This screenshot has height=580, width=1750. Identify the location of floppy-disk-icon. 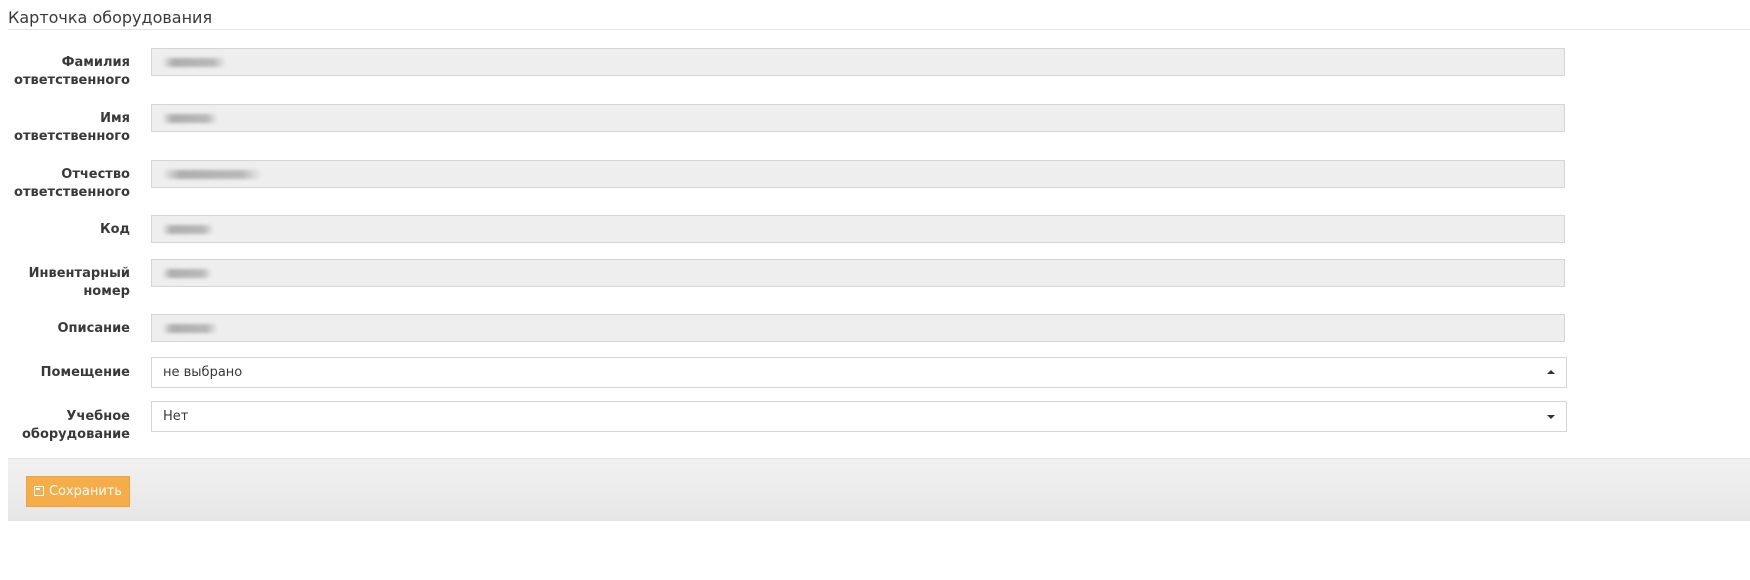
(38, 491).